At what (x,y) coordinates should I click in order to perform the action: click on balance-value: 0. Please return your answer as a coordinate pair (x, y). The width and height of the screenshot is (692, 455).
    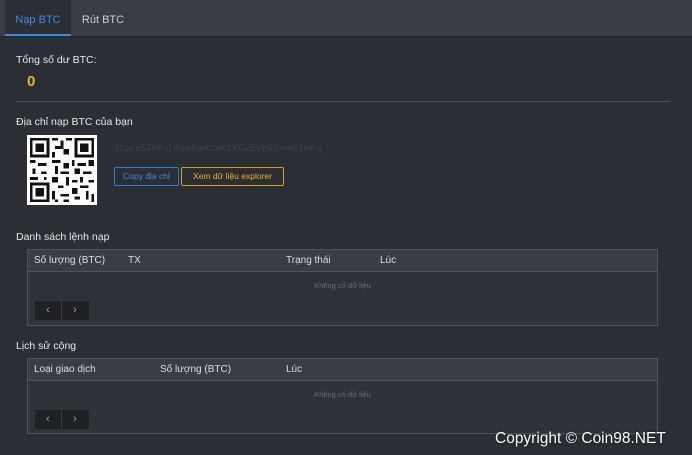
    Looking at the image, I should click on (31, 81).